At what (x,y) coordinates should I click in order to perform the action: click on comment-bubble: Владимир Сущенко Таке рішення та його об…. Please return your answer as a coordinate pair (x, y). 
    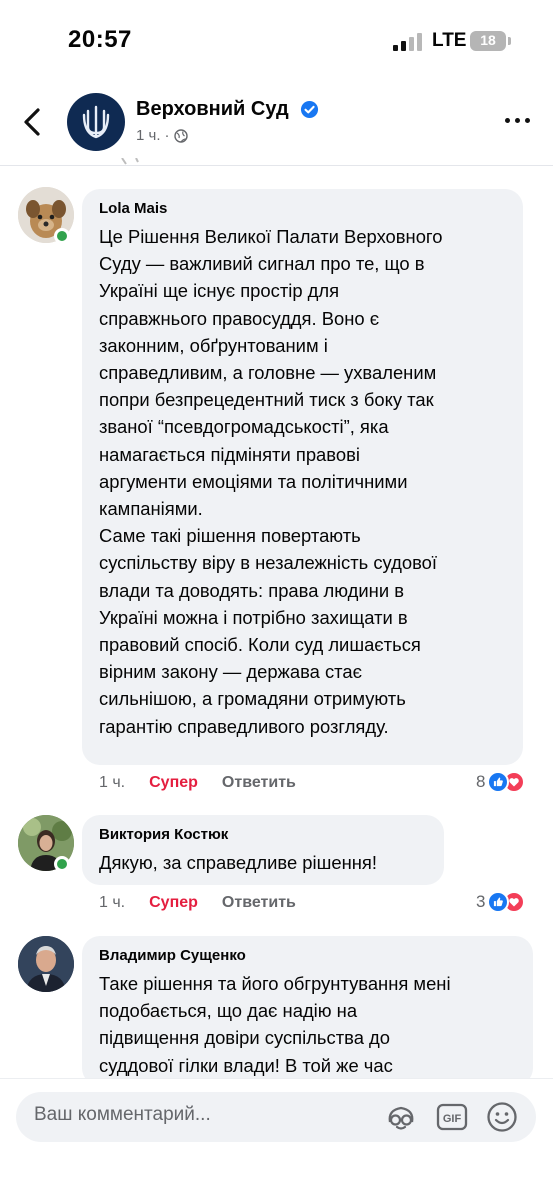
    Looking at the image, I should click on (307, 1011).